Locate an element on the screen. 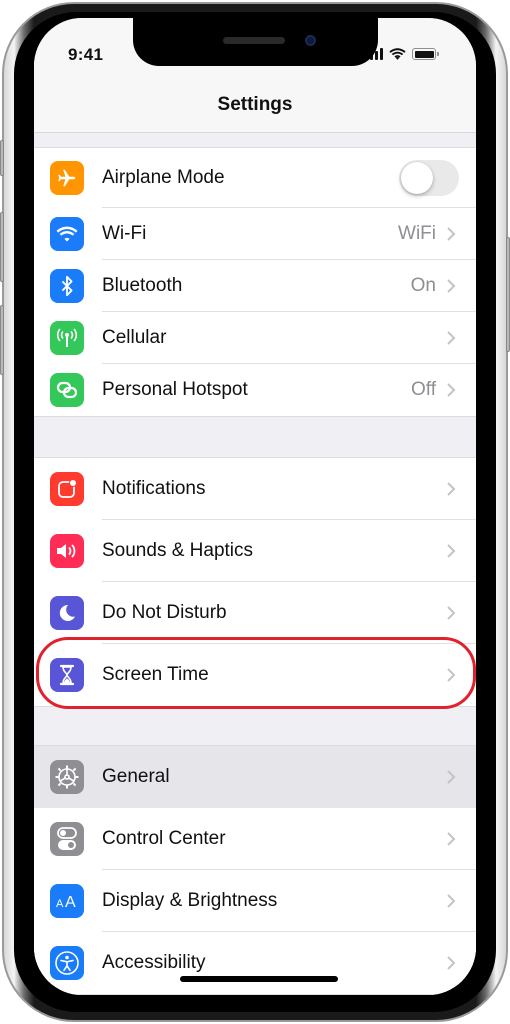  row-value: On is located at coordinates (423, 285).